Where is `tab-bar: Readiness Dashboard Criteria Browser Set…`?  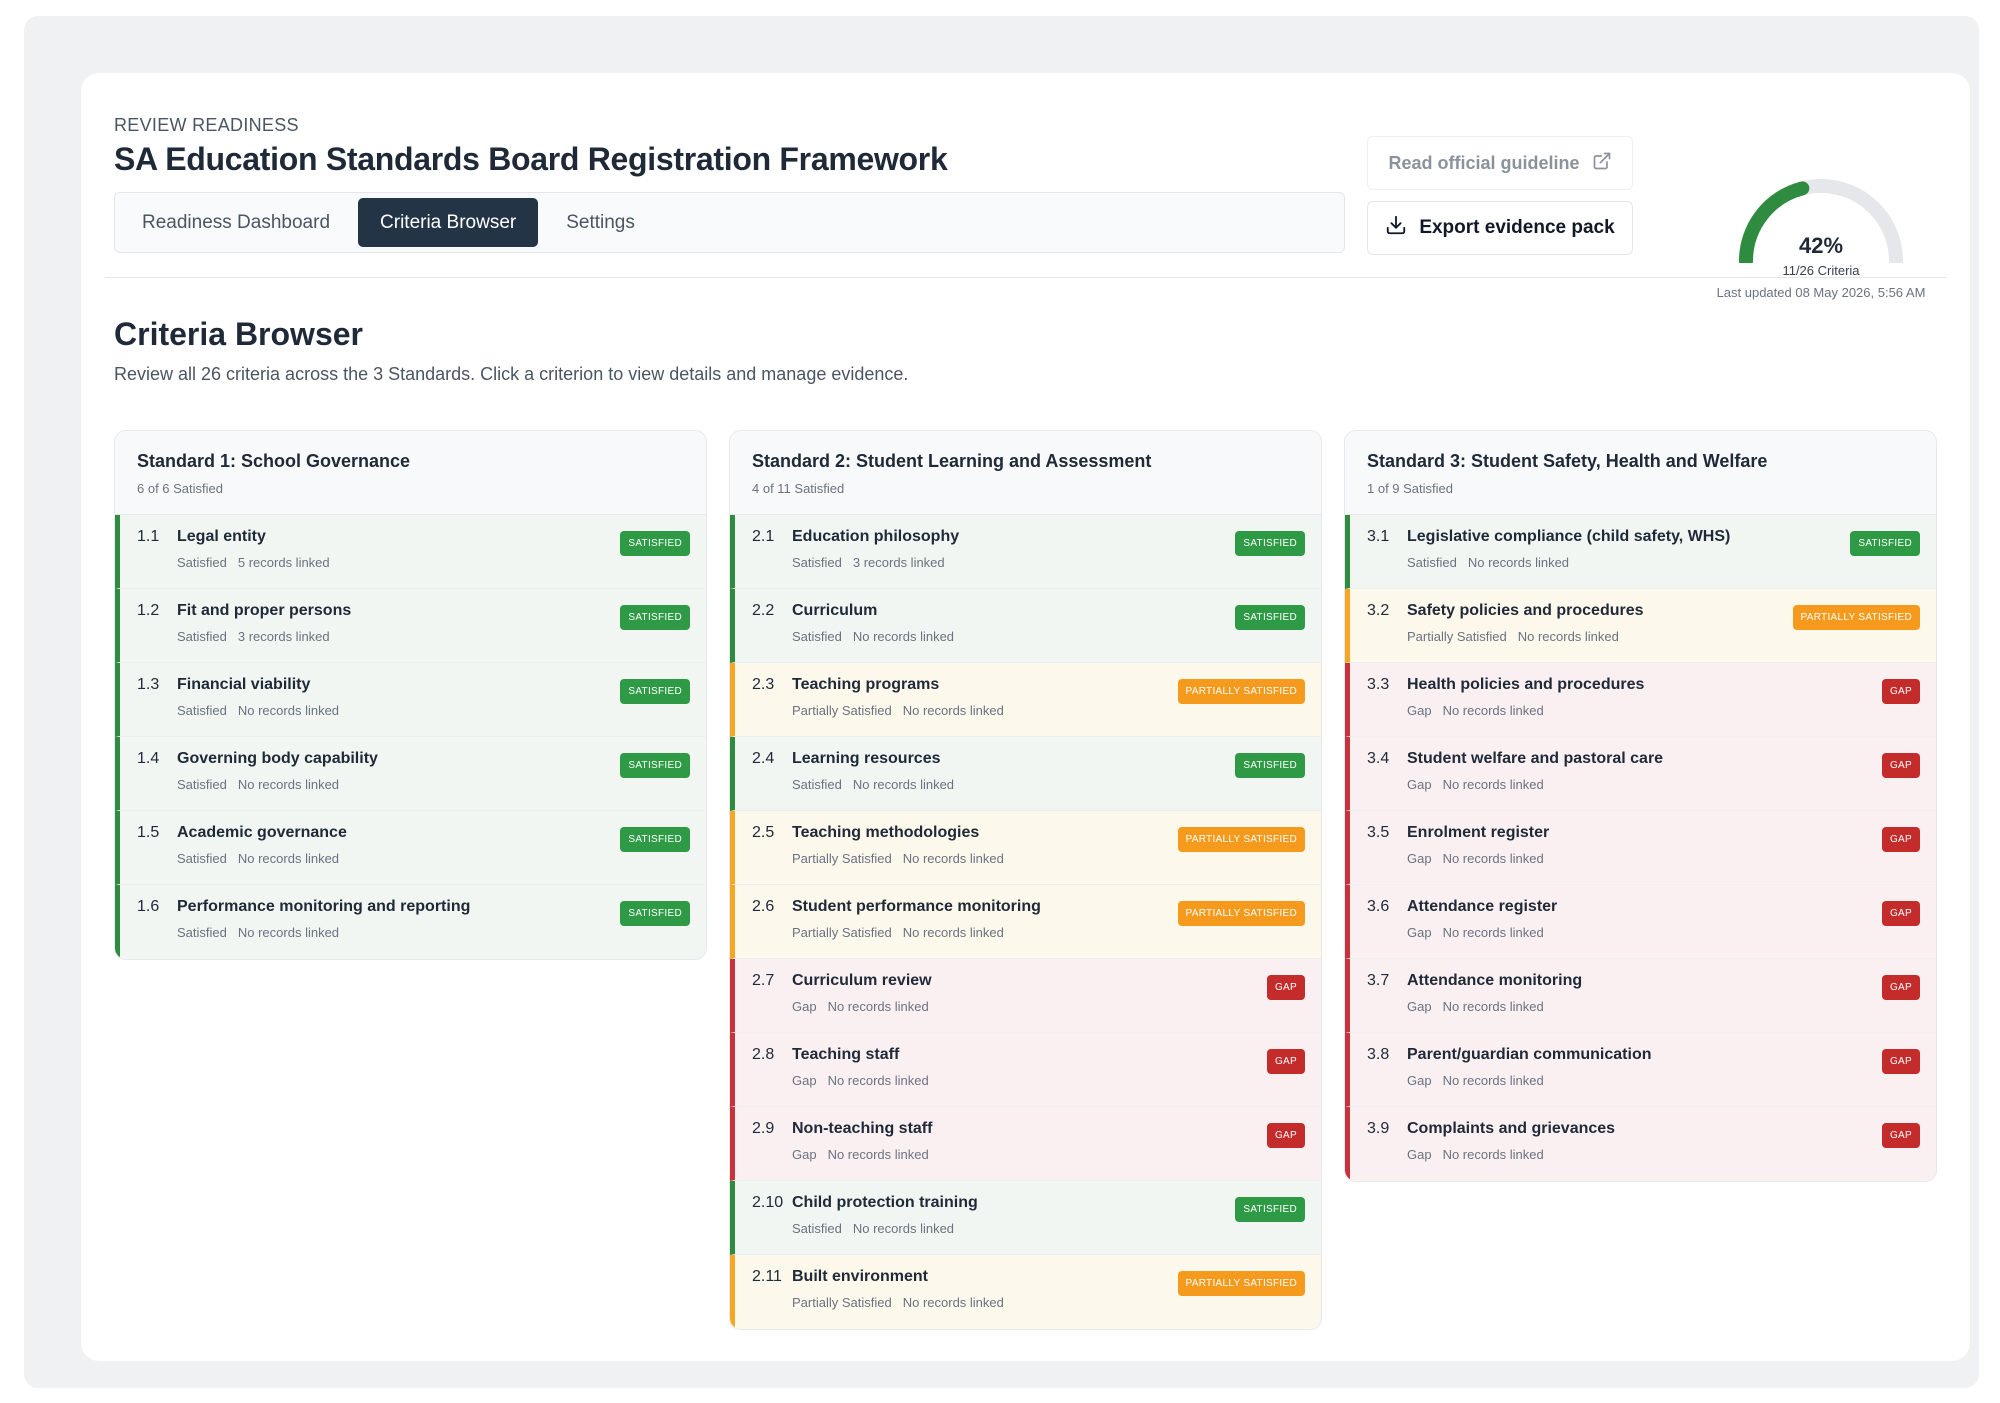
tab-bar: Readiness Dashboard Criteria Browser Set… is located at coordinates (729, 222).